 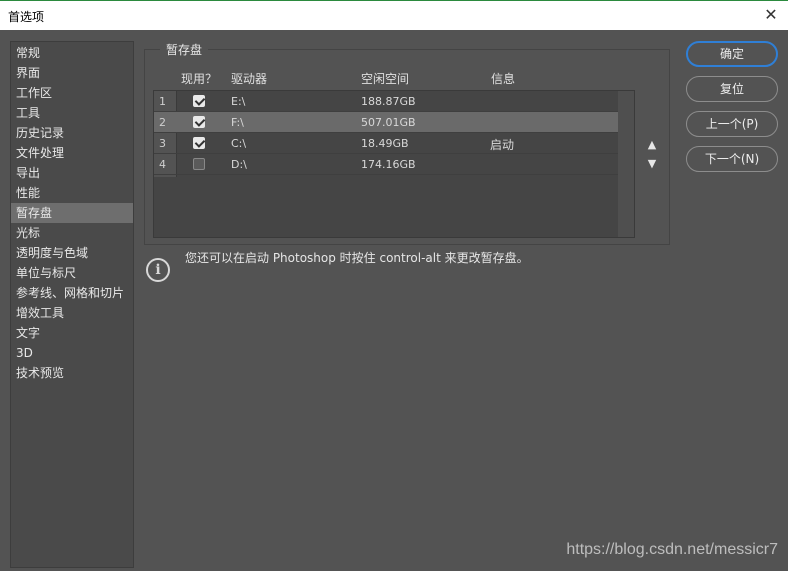 What do you see at coordinates (72, 133) in the screenshot?
I see `sidebar-item: 历史记录` at bounding box center [72, 133].